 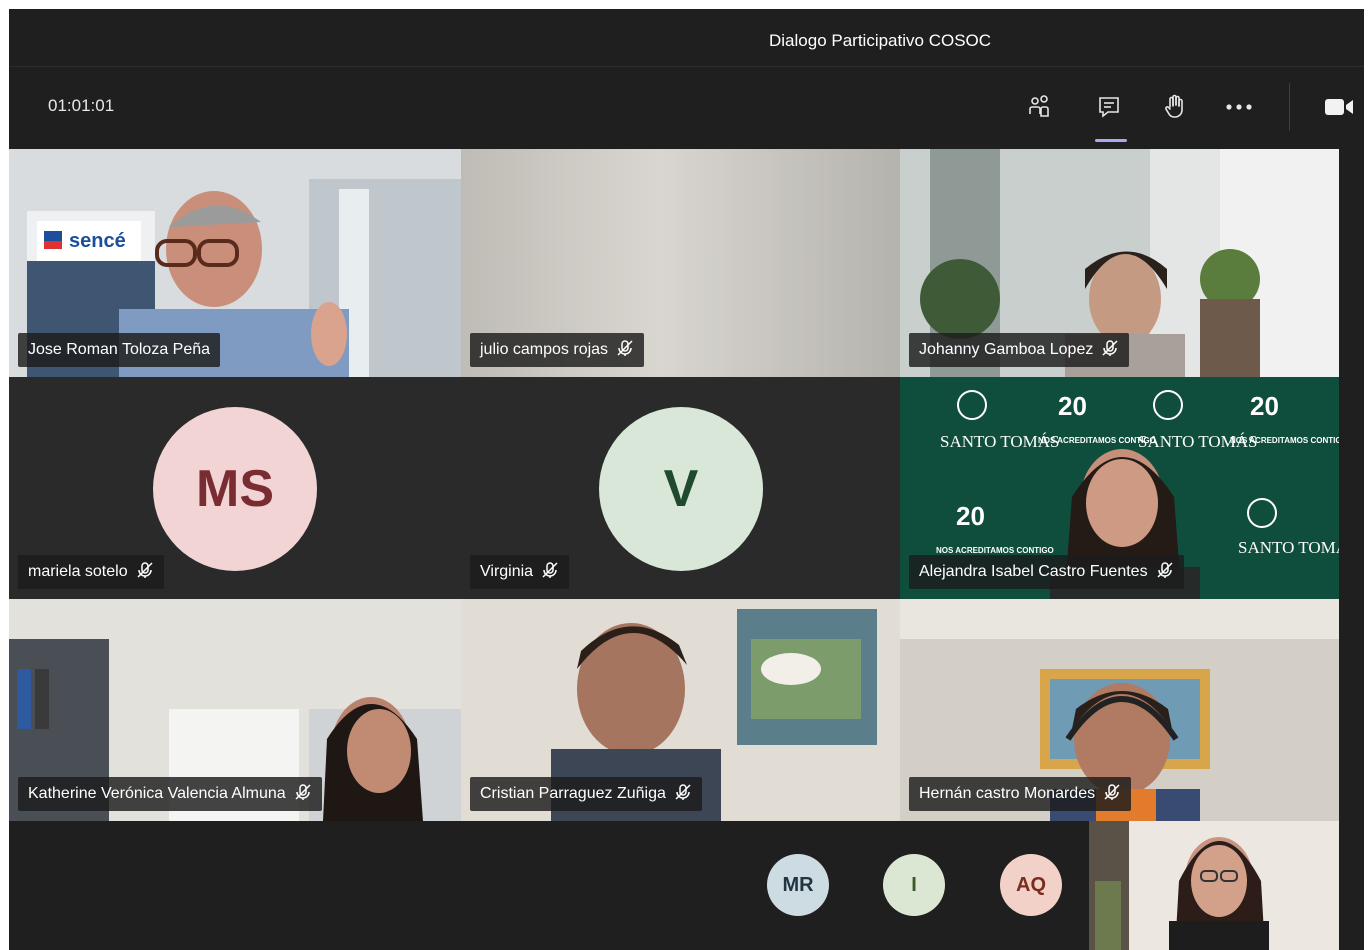 I want to click on overflow-participants-row: MR I AQ, so click(x=686, y=885).